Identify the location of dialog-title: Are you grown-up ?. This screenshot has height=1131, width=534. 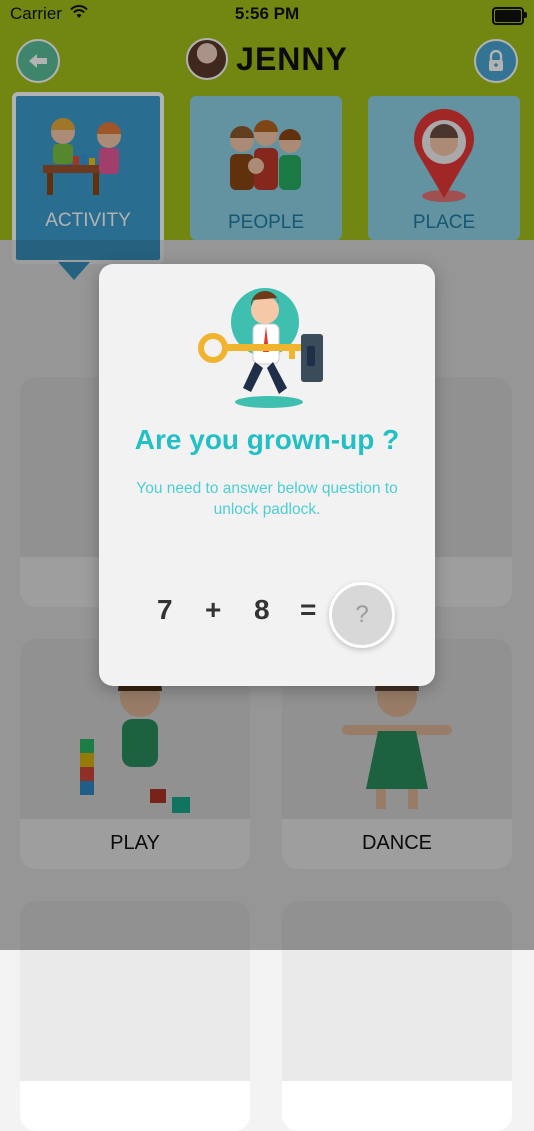
(267, 439).